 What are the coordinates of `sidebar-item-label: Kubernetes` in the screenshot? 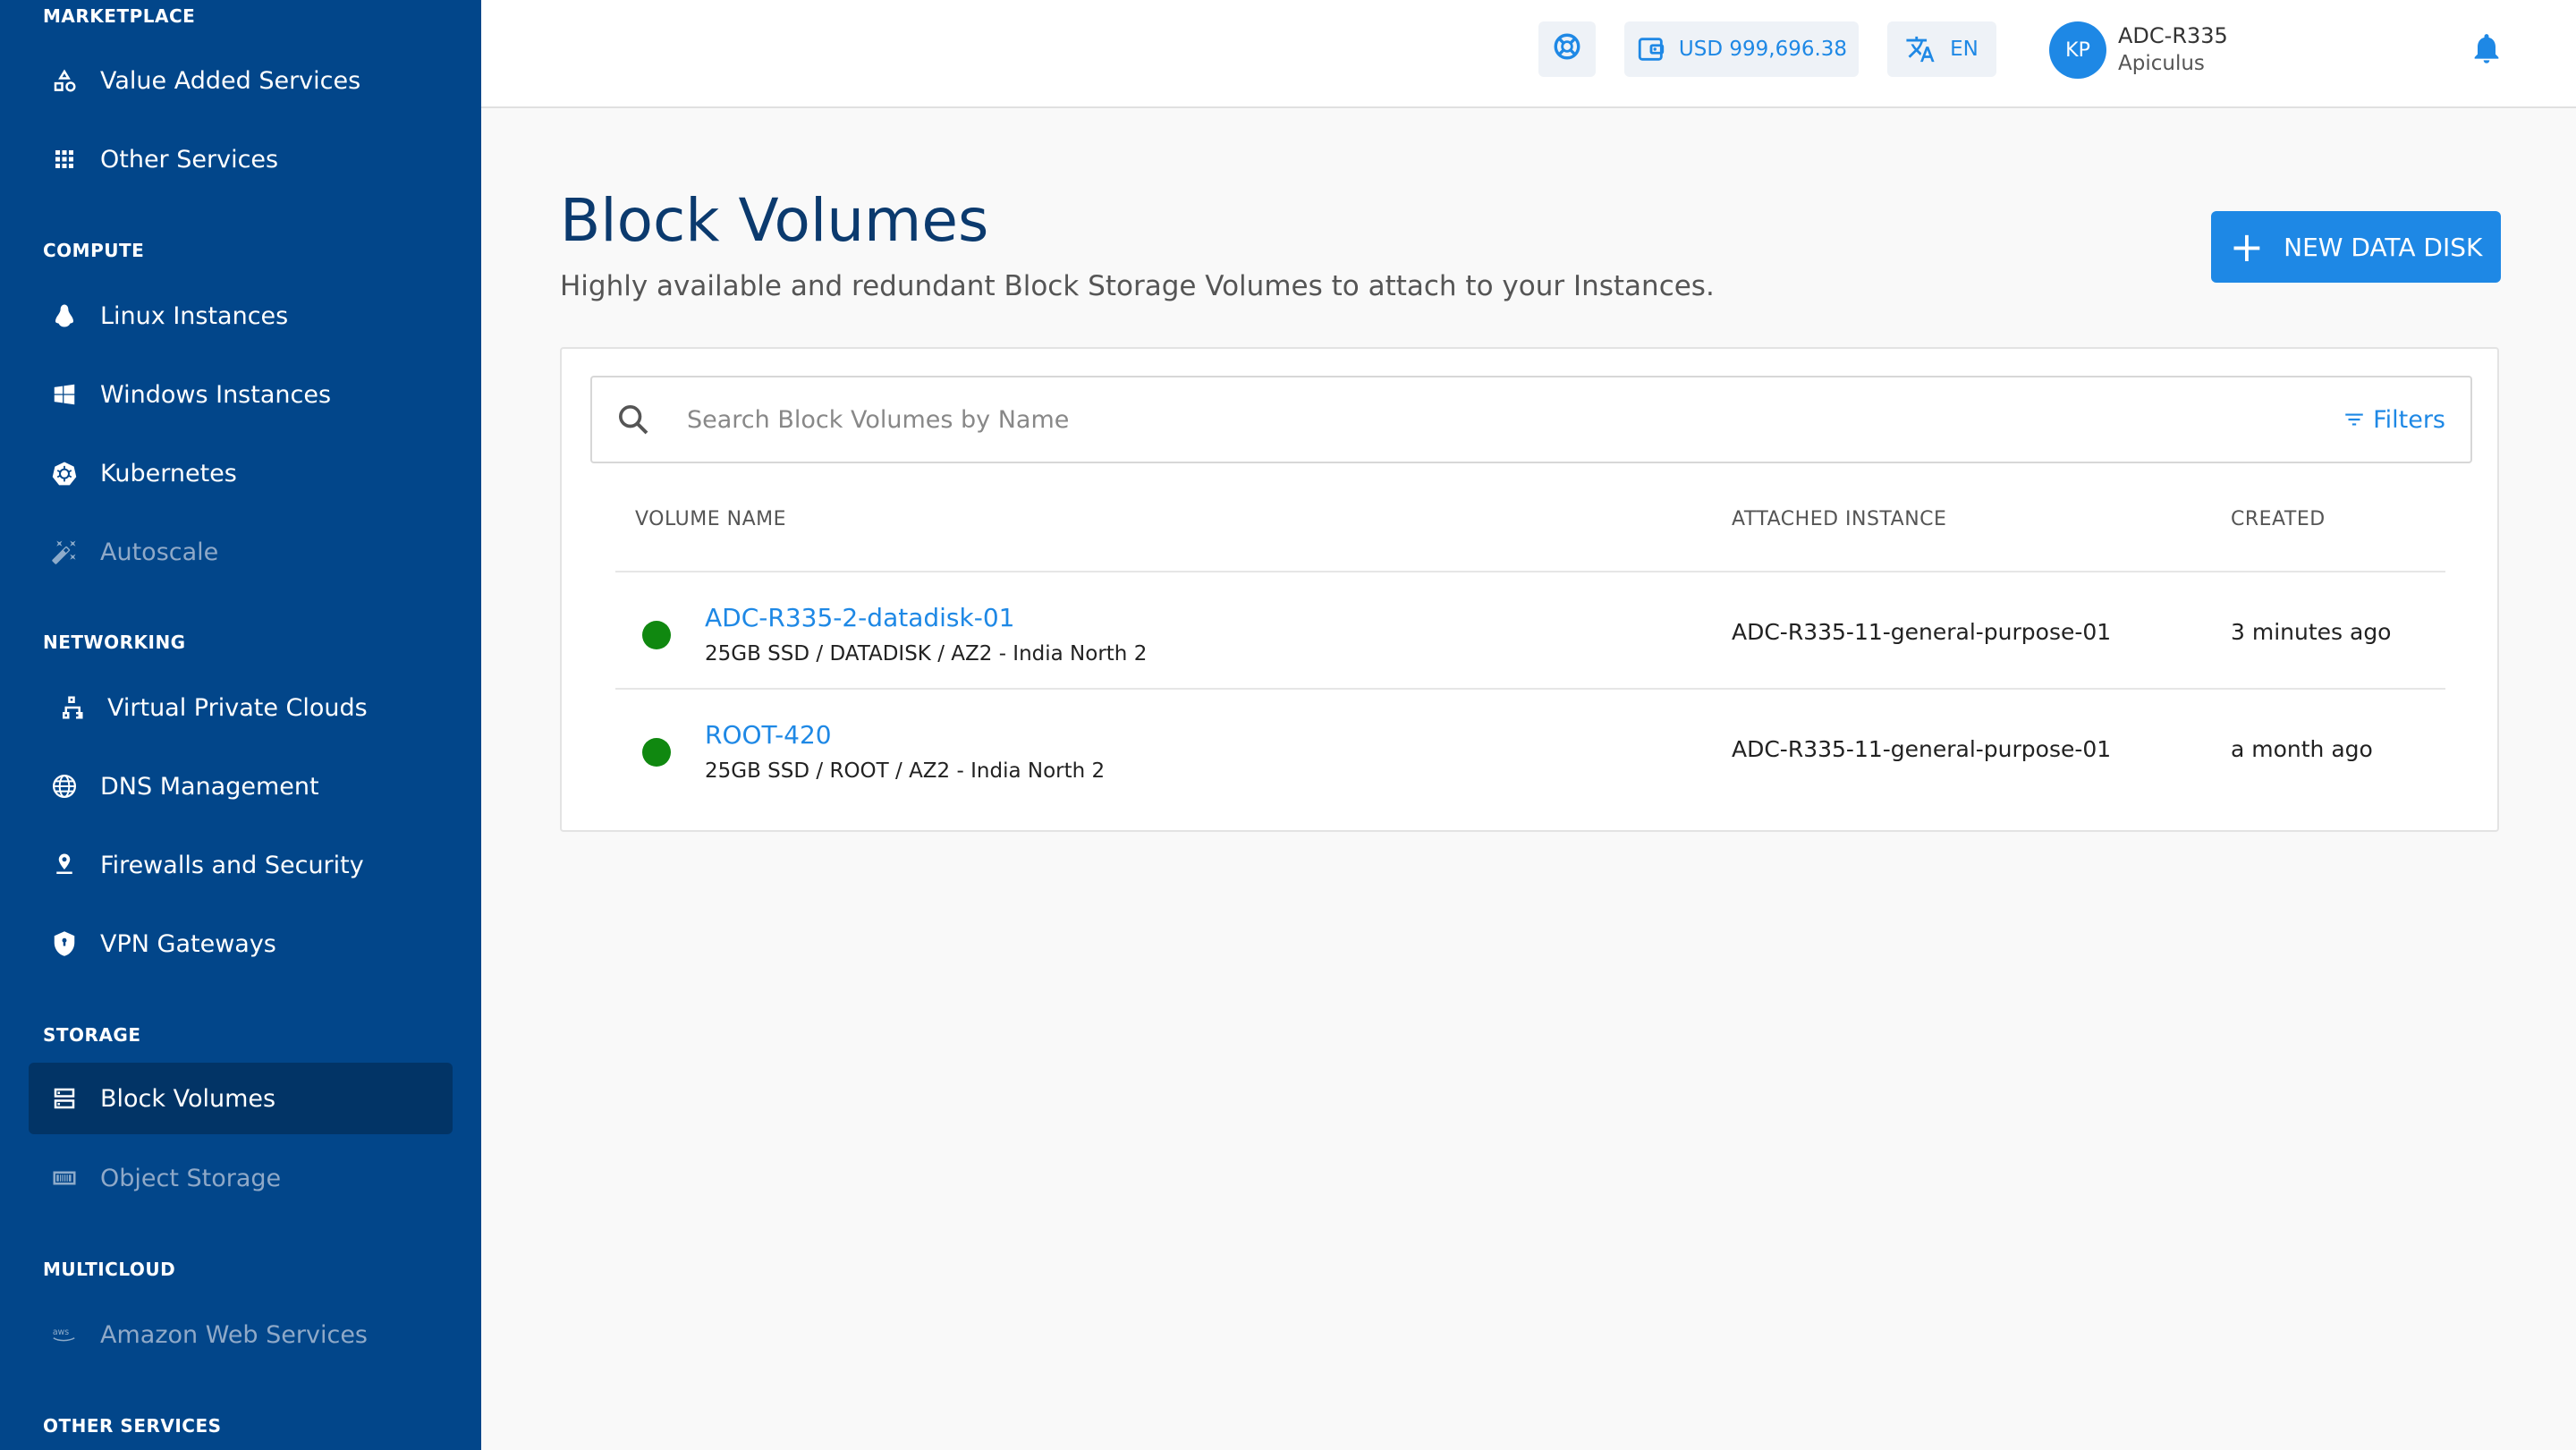 It's located at (168, 474).